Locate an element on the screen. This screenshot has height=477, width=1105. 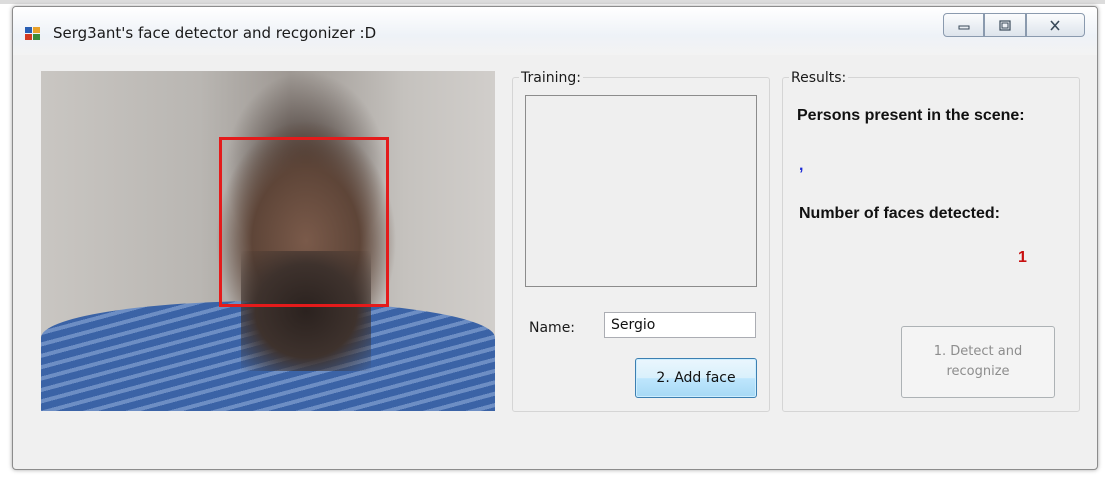
results-group-label: Results: is located at coordinates (819, 78).